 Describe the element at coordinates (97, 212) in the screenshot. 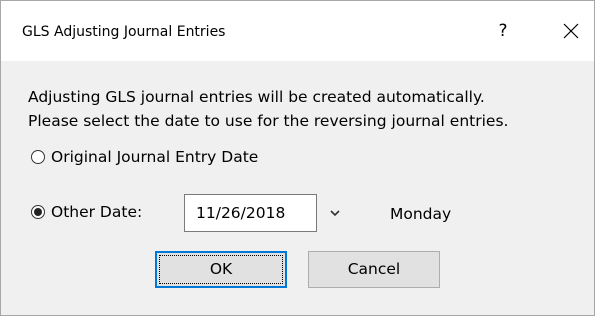

I see `other-date-label: Other Date:` at that location.